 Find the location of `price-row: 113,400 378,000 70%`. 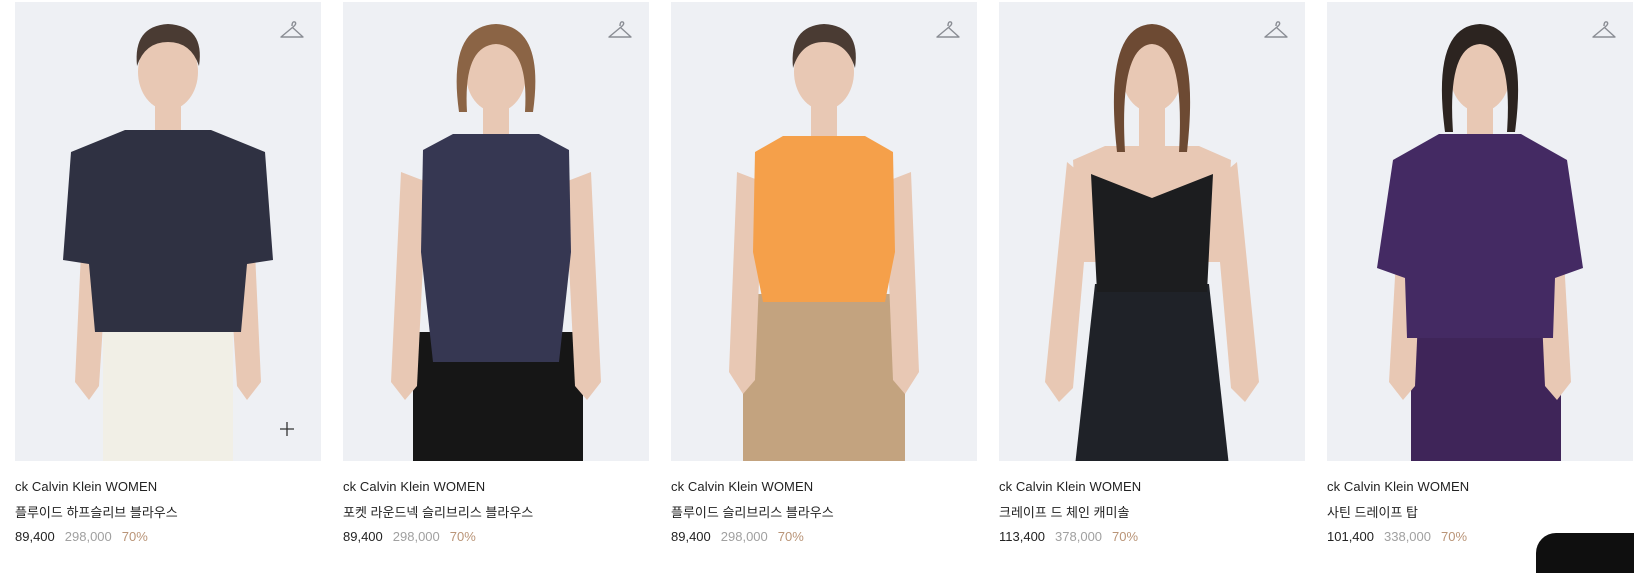

price-row: 113,400 378,000 70% is located at coordinates (1152, 536).